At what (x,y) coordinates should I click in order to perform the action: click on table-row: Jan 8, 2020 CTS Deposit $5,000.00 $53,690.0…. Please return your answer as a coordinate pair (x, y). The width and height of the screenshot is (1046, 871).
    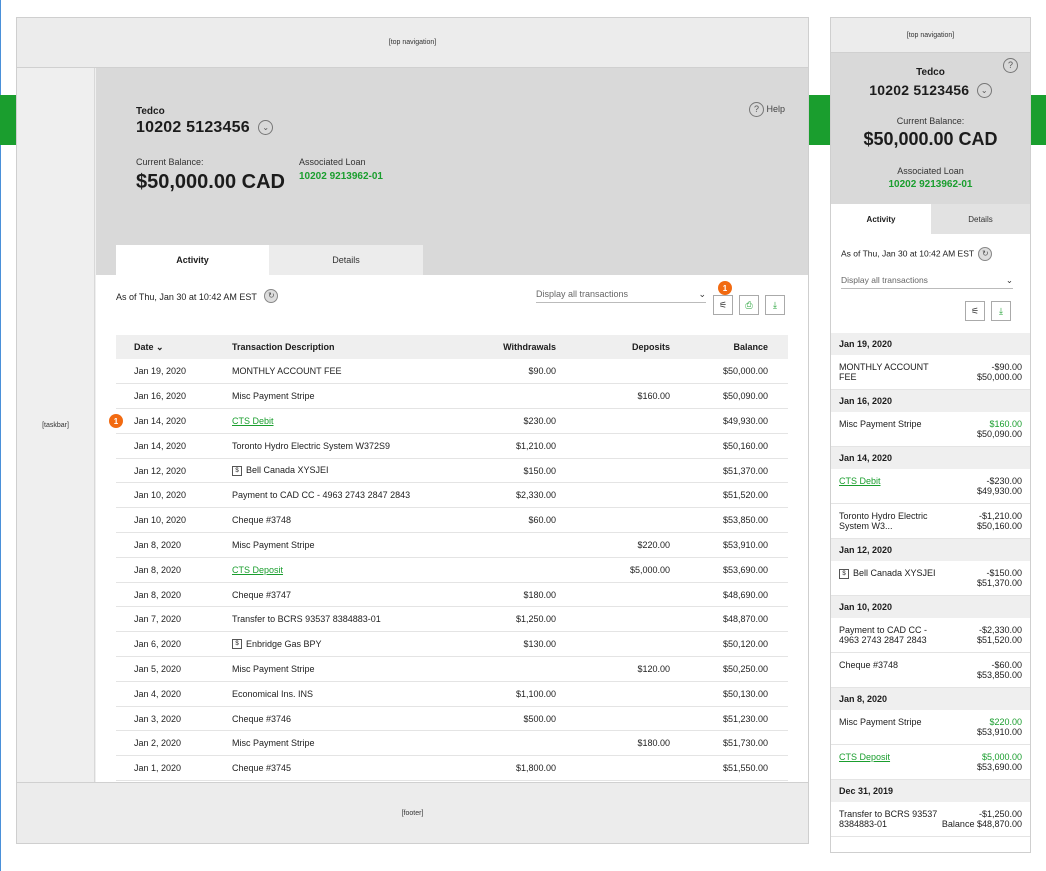
    Looking at the image, I should click on (452, 570).